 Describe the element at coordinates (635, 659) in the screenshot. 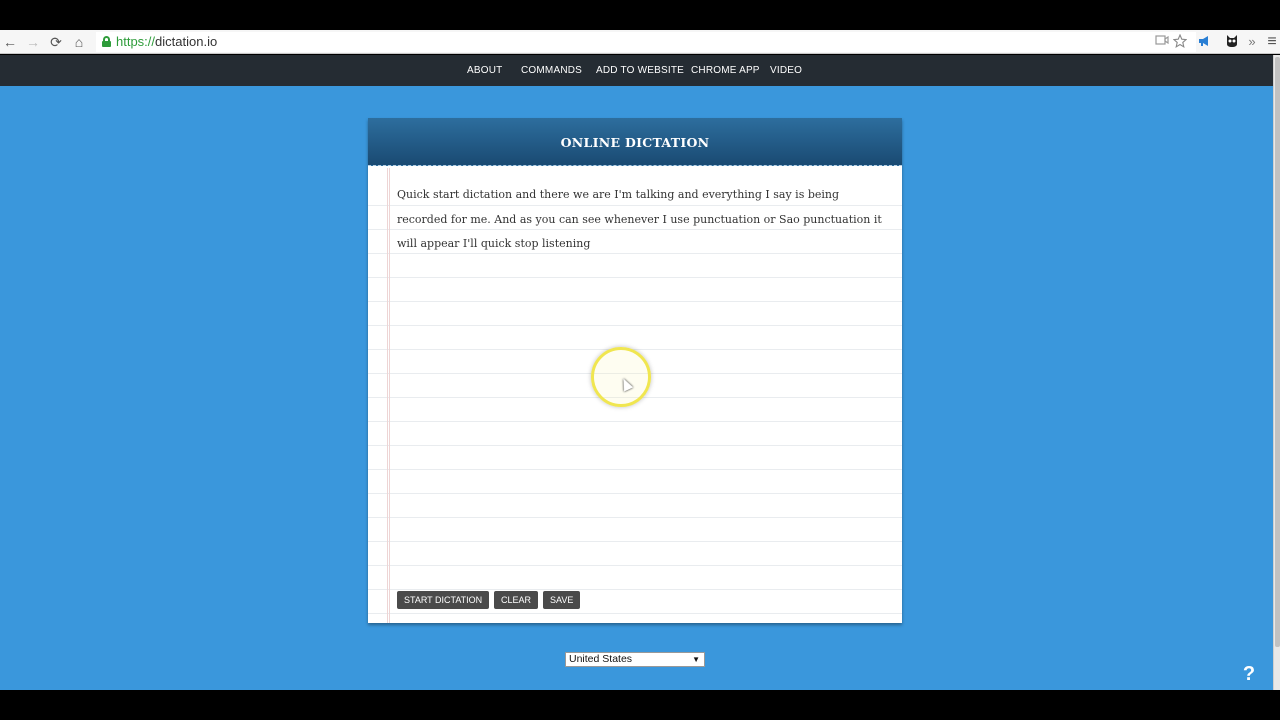

I see `language-select: United States ▼` at that location.